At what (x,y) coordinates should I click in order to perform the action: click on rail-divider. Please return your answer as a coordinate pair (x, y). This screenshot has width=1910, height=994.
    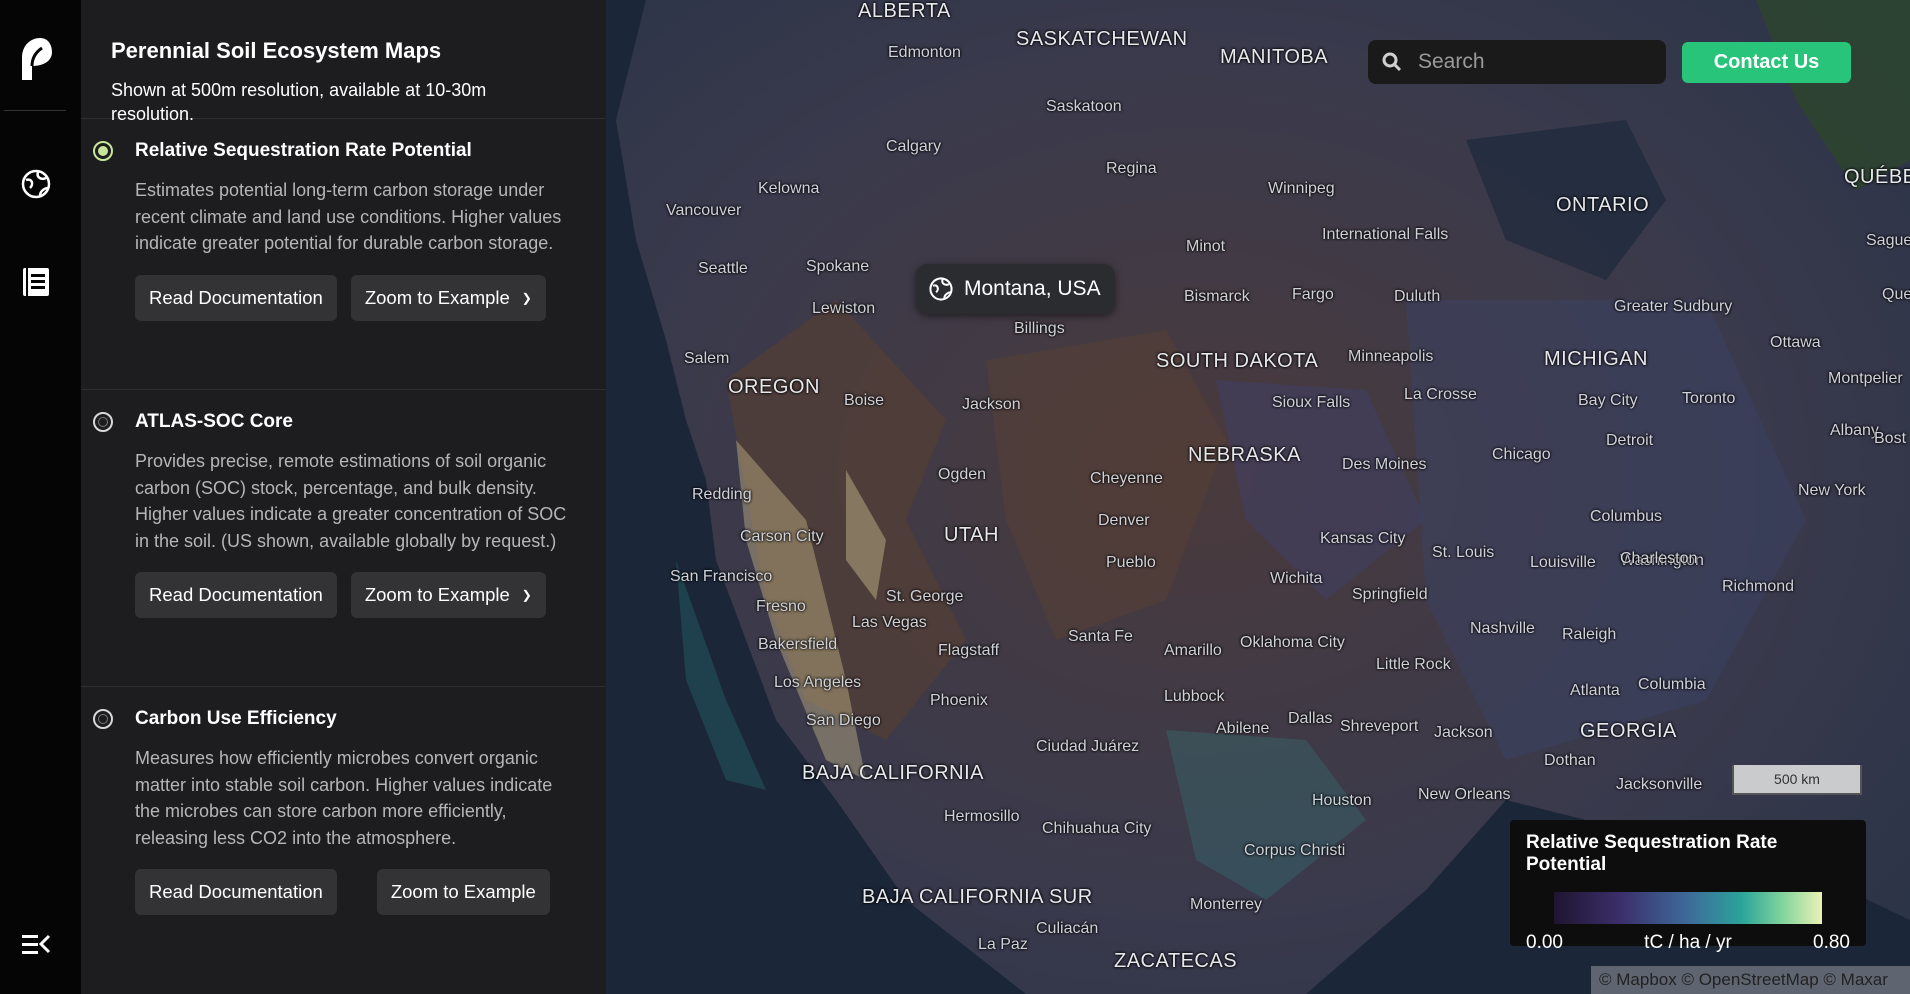
    Looking at the image, I should click on (35, 110).